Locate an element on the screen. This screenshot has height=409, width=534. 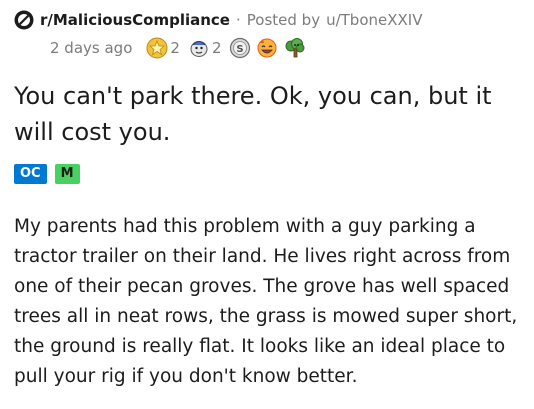
post-timestamp: 2 days ago is located at coordinates (91, 48).